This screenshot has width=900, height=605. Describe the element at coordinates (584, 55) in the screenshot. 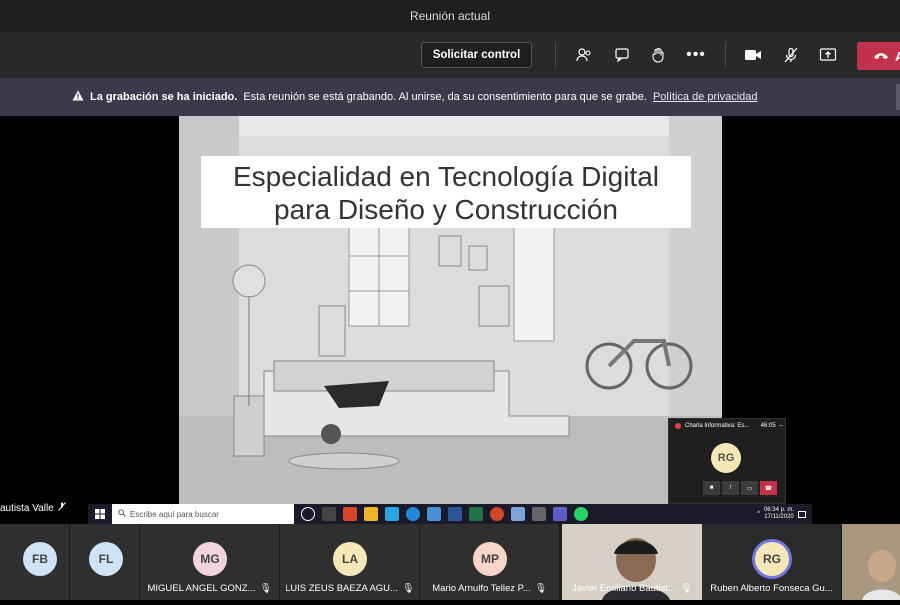

I see `people-icon` at that location.